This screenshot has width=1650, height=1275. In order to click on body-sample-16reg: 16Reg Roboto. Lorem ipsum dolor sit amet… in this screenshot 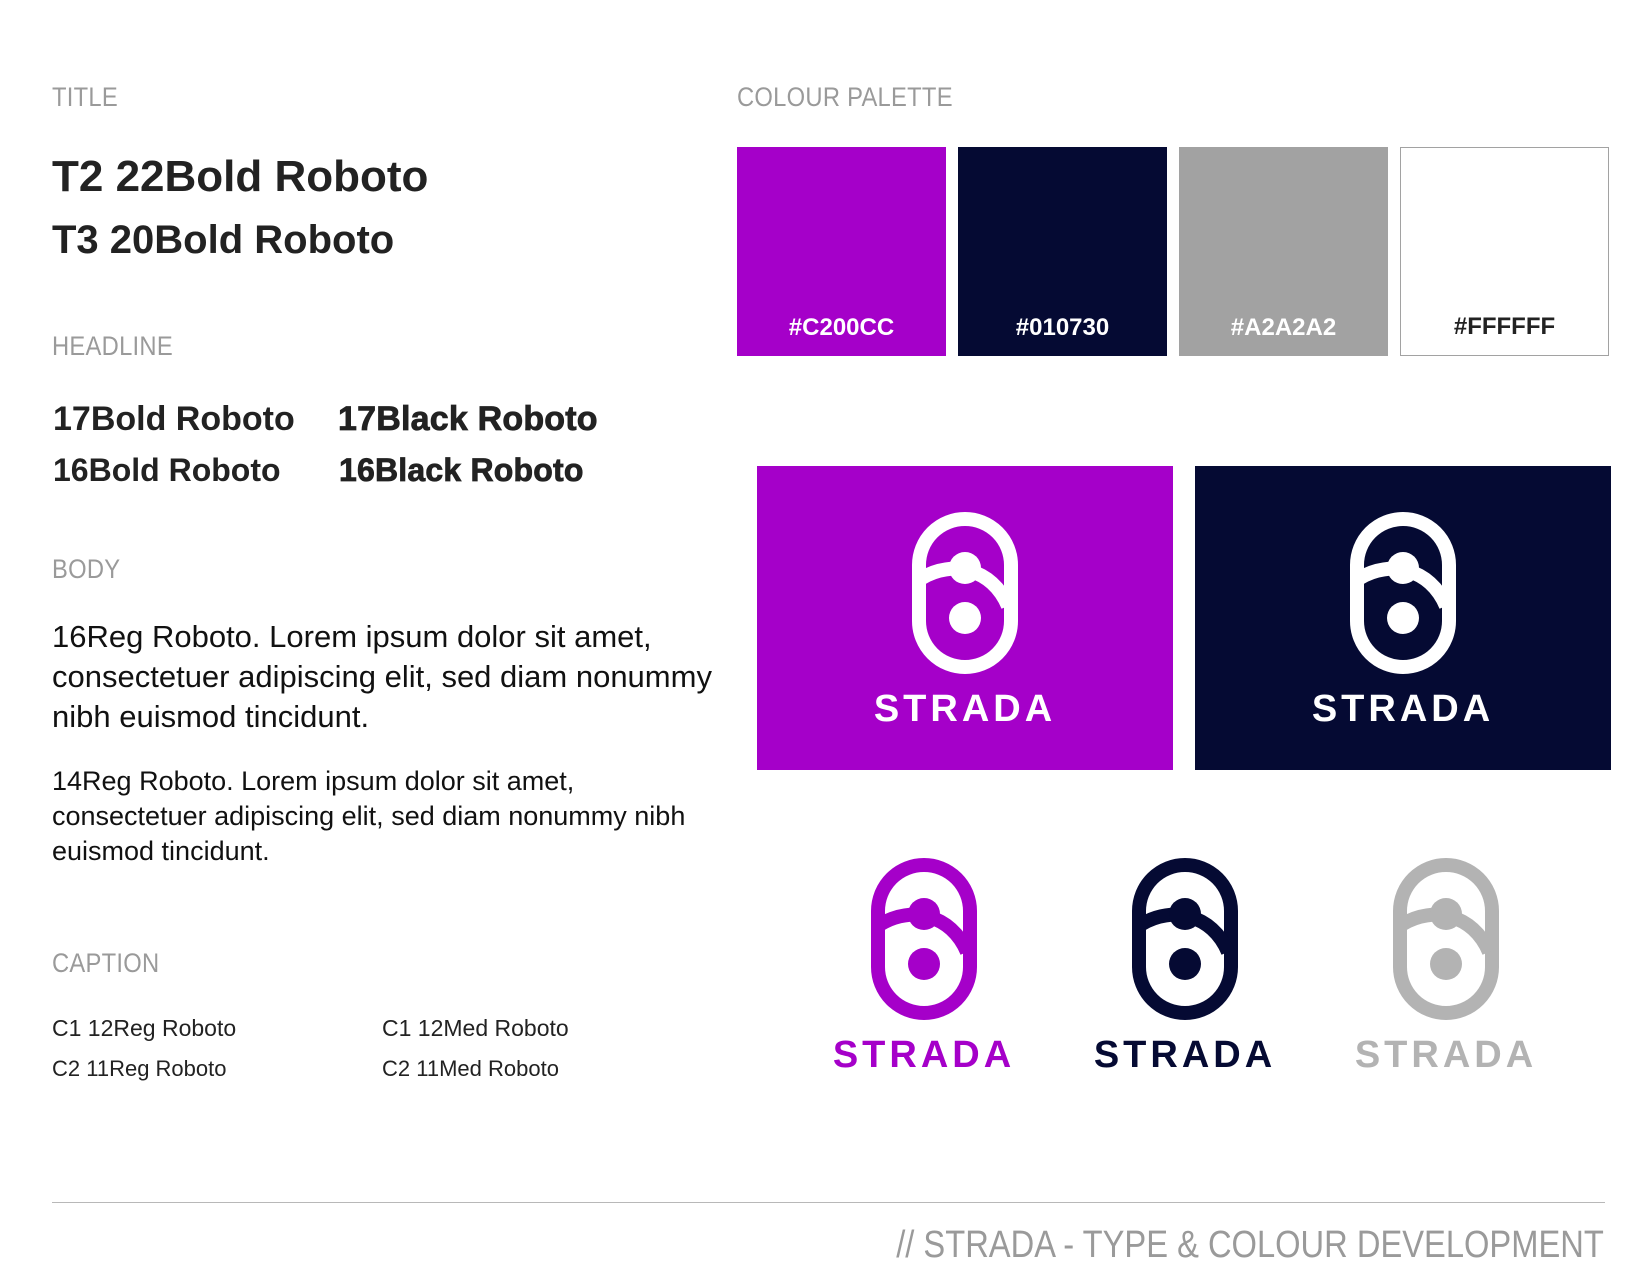, I will do `click(382, 676)`.